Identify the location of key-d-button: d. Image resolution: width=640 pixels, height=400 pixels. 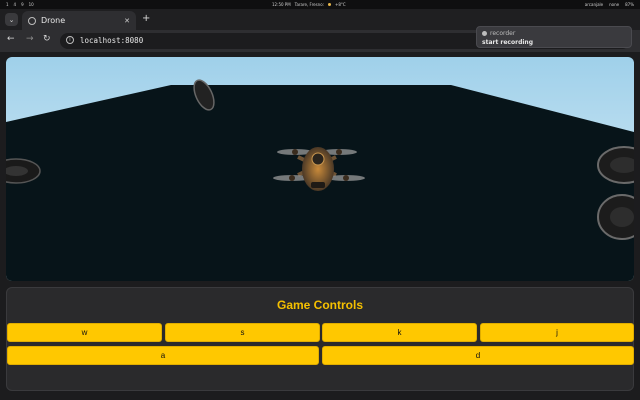
(478, 355).